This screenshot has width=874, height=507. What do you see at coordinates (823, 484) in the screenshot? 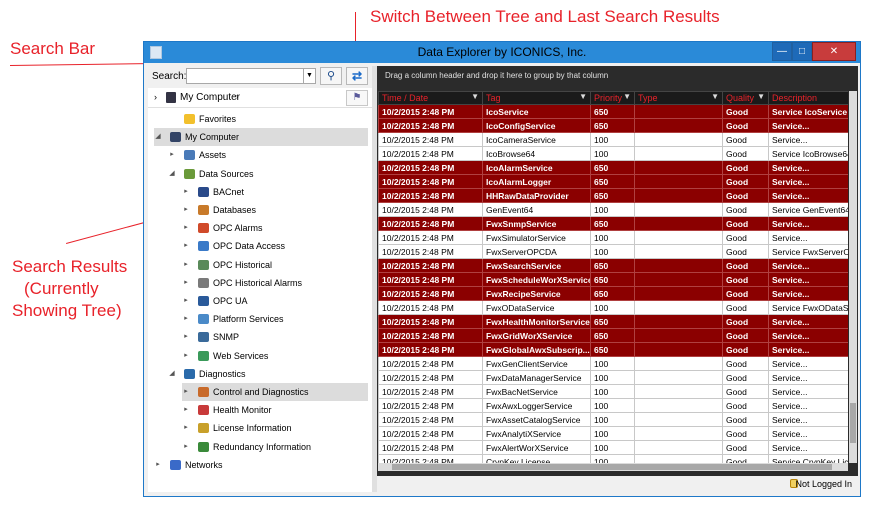
I see `login-status: Not Logged In` at bounding box center [823, 484].